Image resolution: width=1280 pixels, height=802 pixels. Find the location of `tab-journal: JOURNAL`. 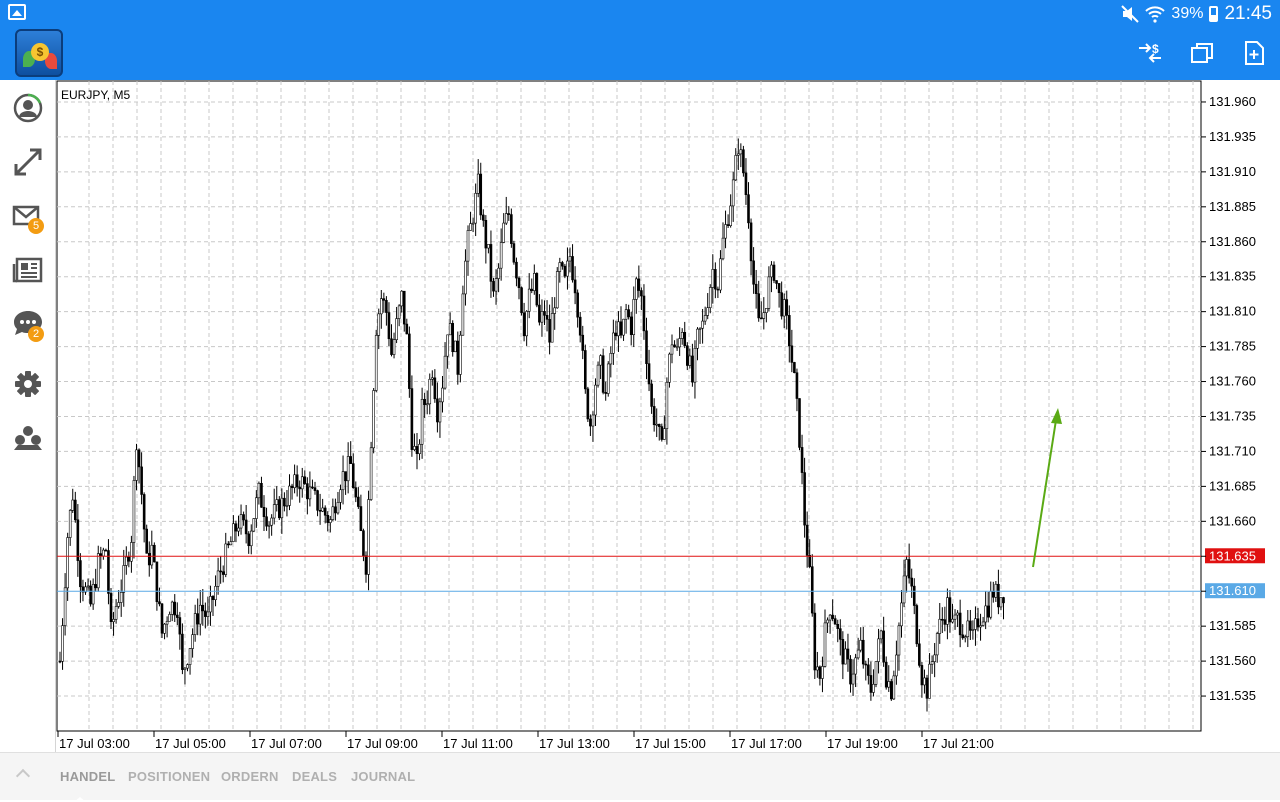

tab-journal: JOURNAL is located at coordinates (383, 776).